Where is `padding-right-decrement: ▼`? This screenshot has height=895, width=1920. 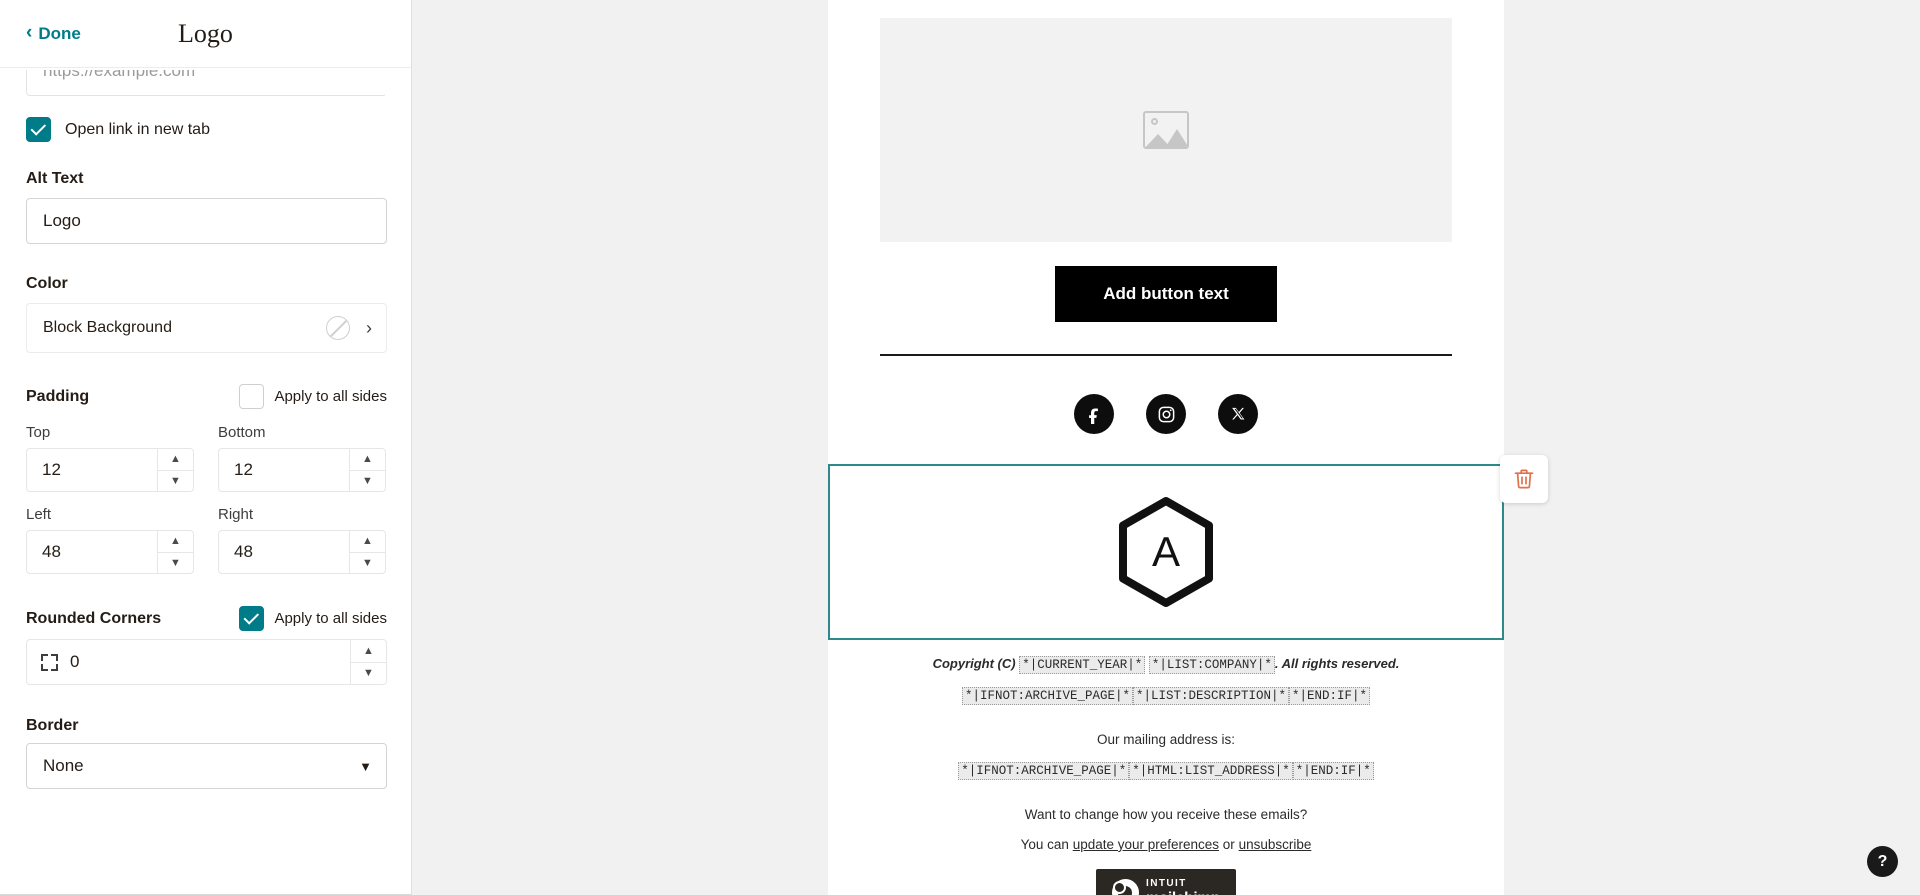 padding-right-decrement: ▼ is located at coordinates (367, 563).